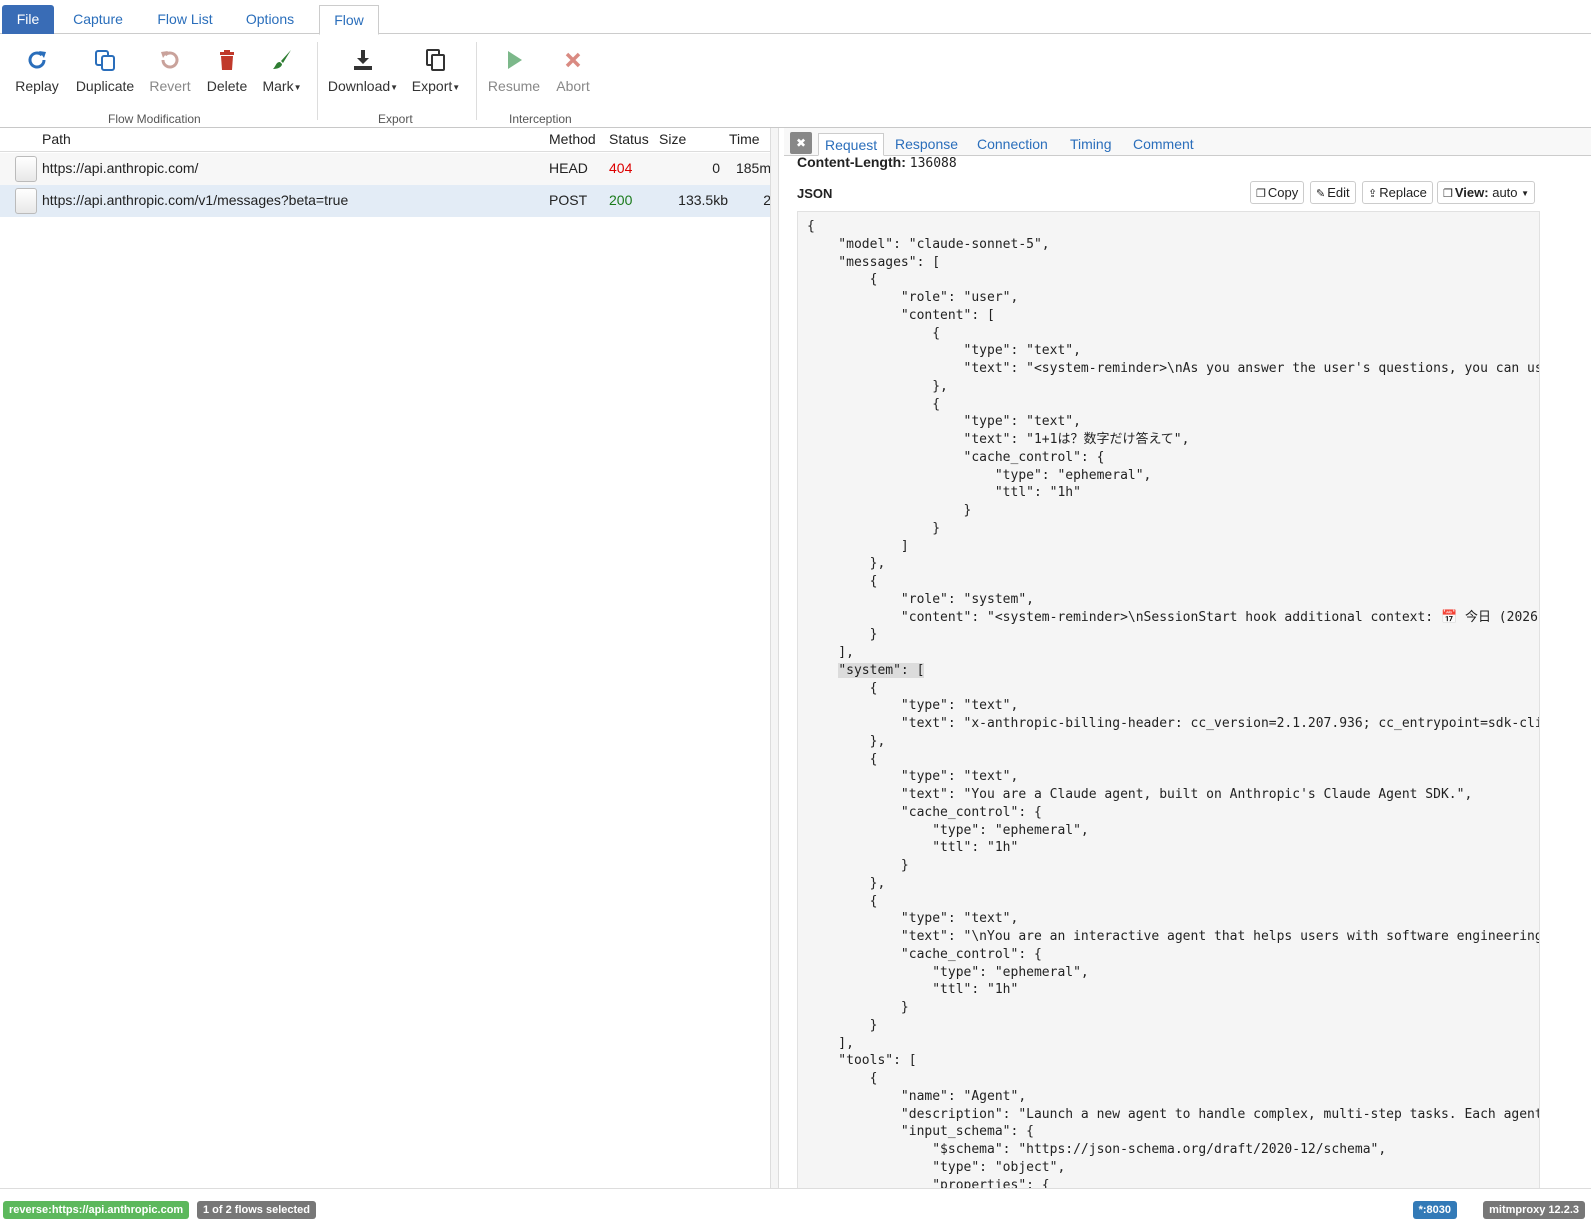 The width and height of the screenshot is (1591, 1230). I want to click on tab-connection: Connection, so click(1012, 144).